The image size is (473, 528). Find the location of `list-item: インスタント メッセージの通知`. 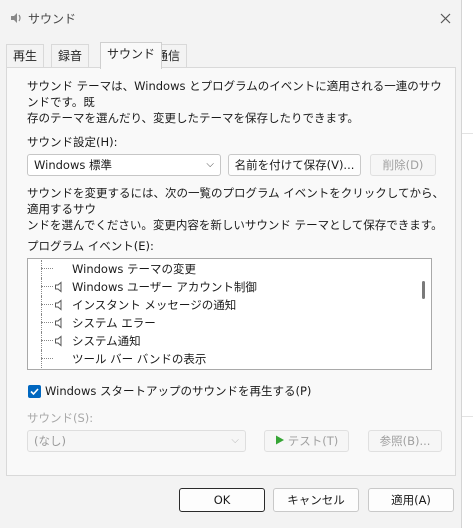

list-item: インスタント メッセージの通知 is located at coordinates (223, 305).